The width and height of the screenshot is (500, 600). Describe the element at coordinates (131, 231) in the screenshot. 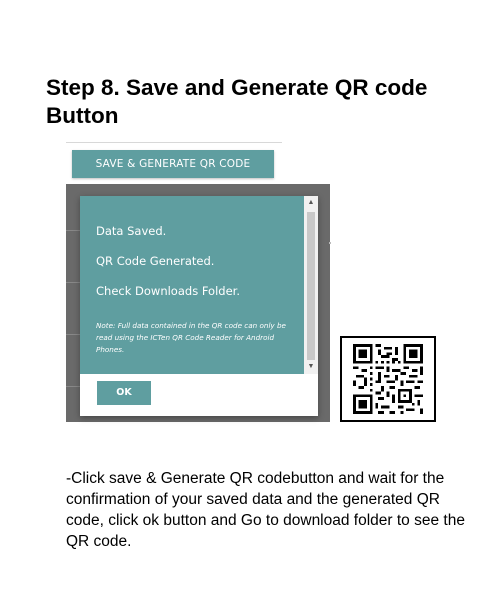

I see `data-saved-text: Data Saved.` at that location.